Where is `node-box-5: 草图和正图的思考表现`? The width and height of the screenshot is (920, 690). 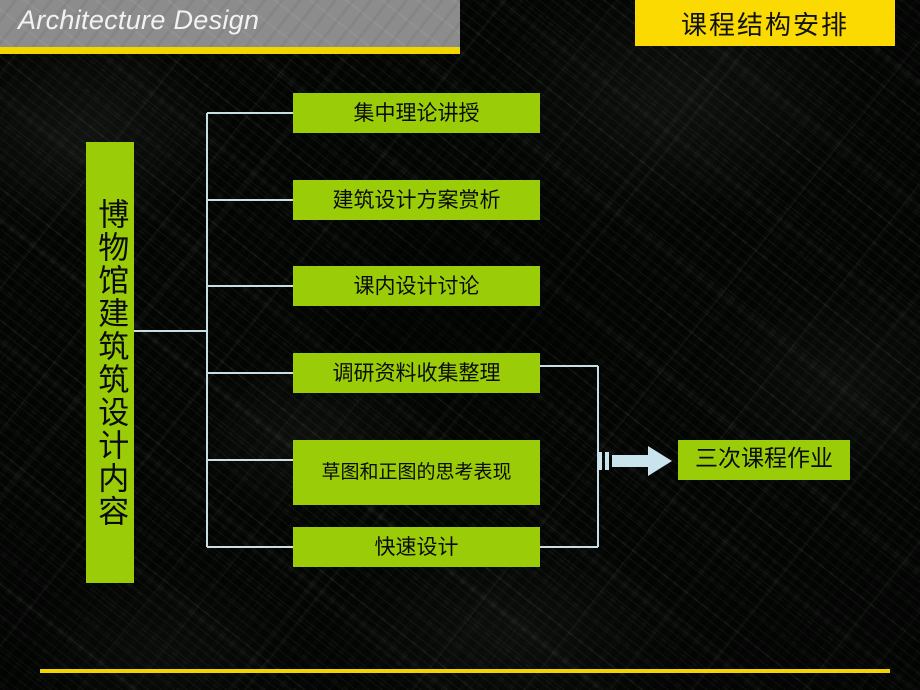 node-box-5: 草图和正图的思考表现 is located at coordinates (416, 472).